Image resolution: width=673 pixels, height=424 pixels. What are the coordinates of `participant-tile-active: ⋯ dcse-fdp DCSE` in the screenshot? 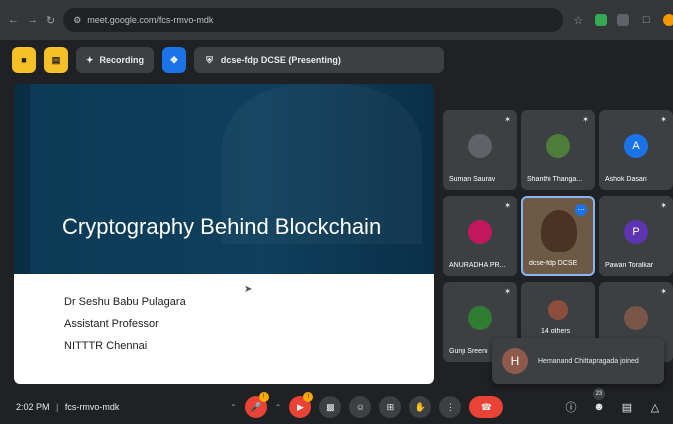 It's located at (558, 236).